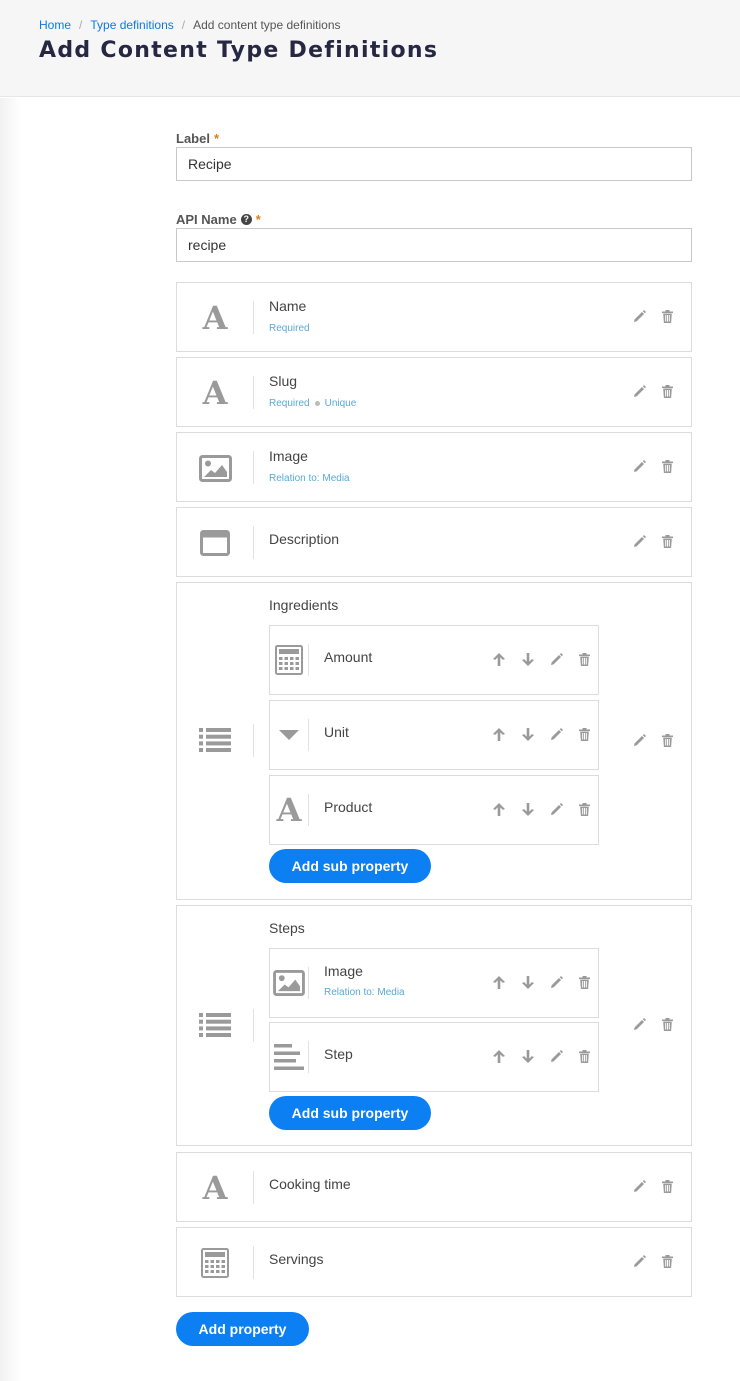 This screenshot has width=740, height=1381. Describe the element at coordinates (55, 25) in the screenshot. I see `breadcrumb-home-link: Home` at that location.